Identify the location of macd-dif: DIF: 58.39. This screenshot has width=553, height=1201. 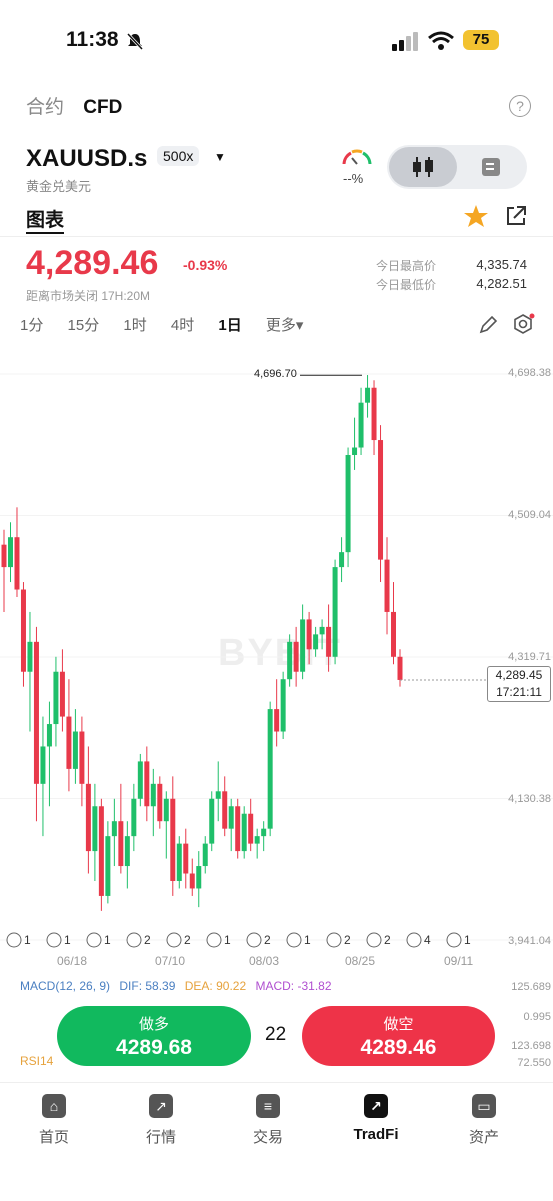
(147, 986).